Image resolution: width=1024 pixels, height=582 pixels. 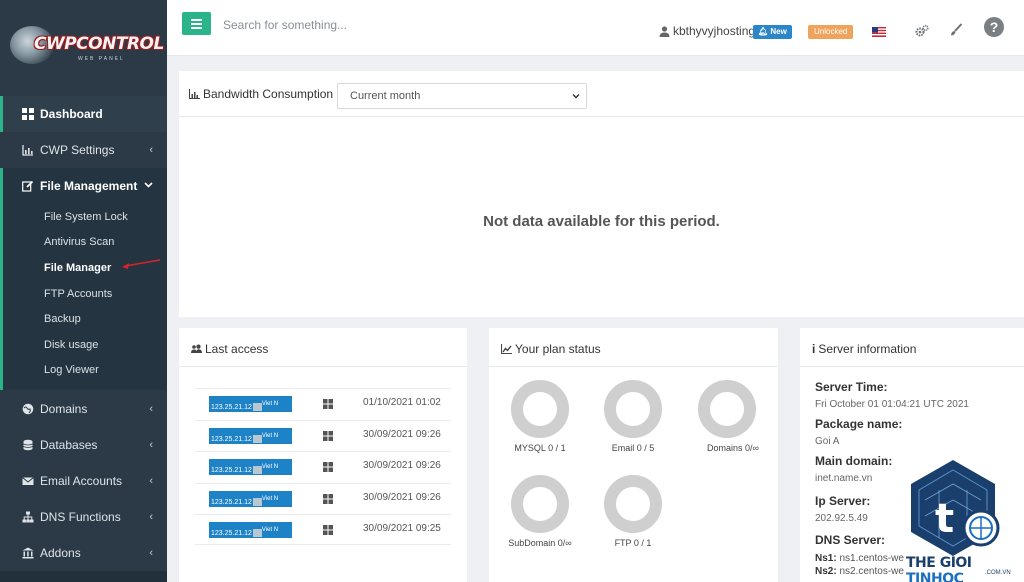 I want to click on brush-icon, so click(x=956, y=30).